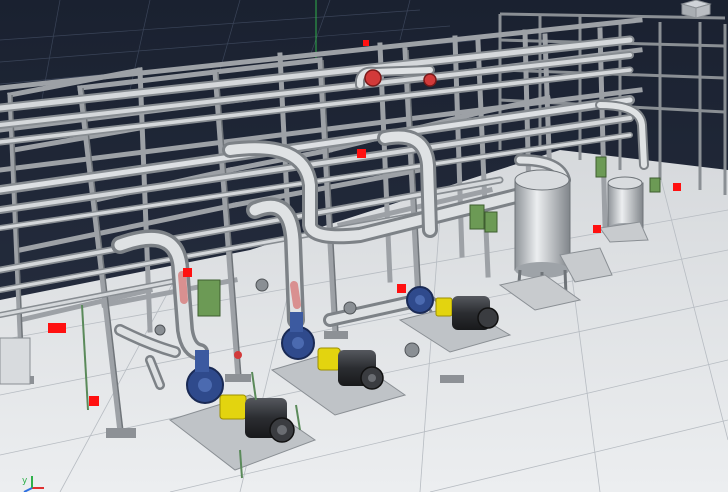  I want to click on z-axis-arrow, so click(28, 489).